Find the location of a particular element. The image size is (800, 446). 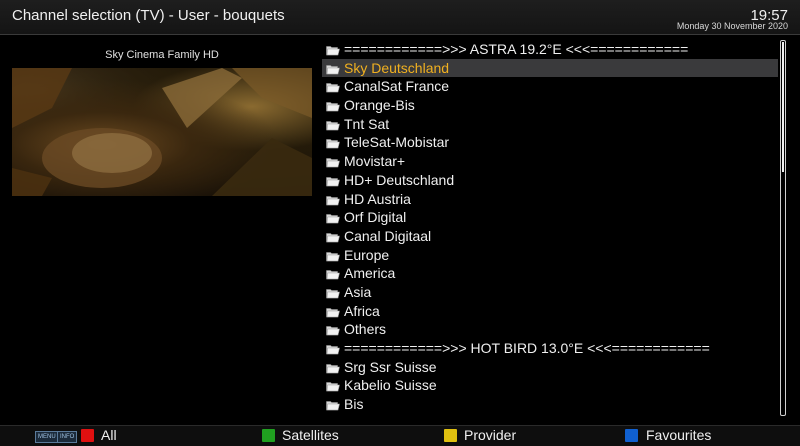

red-key-icon is located at coordinates (87, 435).